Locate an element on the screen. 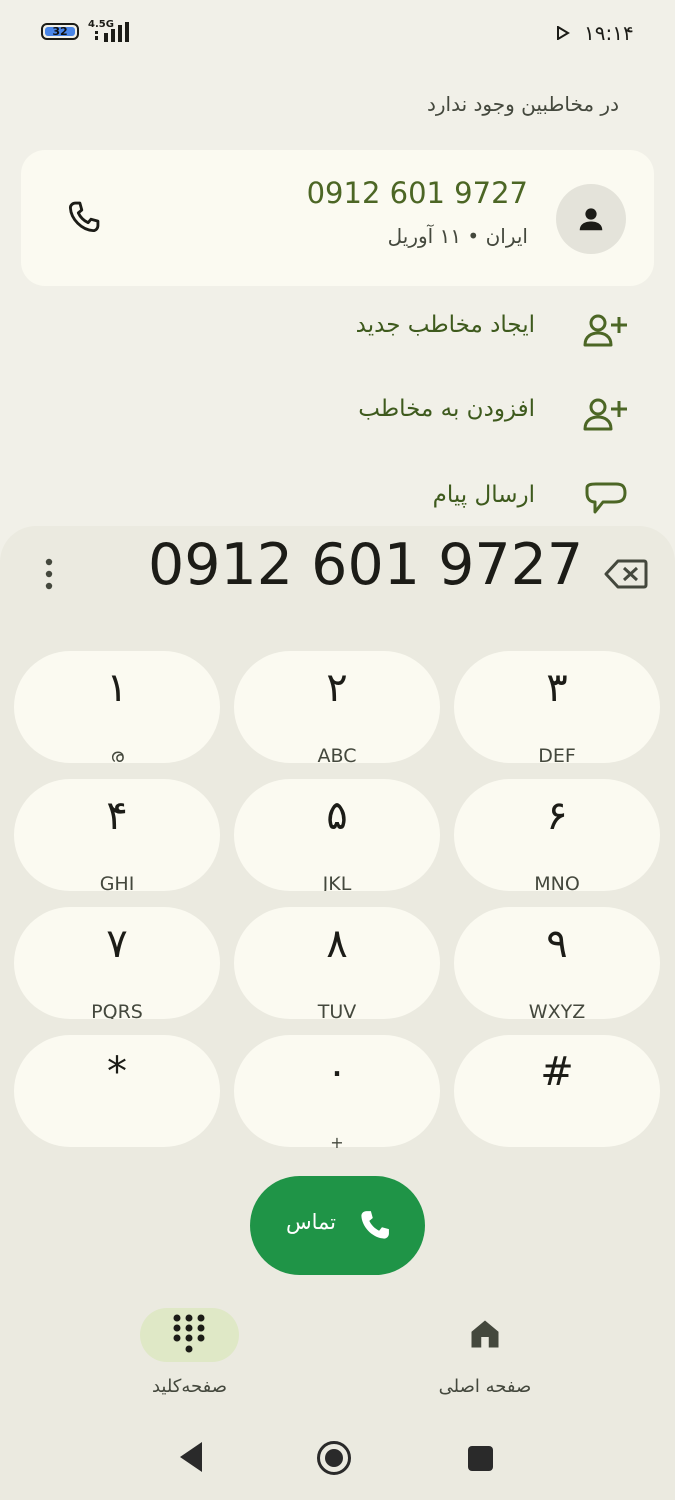 The height and width of the screenshot is (1500, 675). dial-key-digit: * is located at coordinates (117, 1072).